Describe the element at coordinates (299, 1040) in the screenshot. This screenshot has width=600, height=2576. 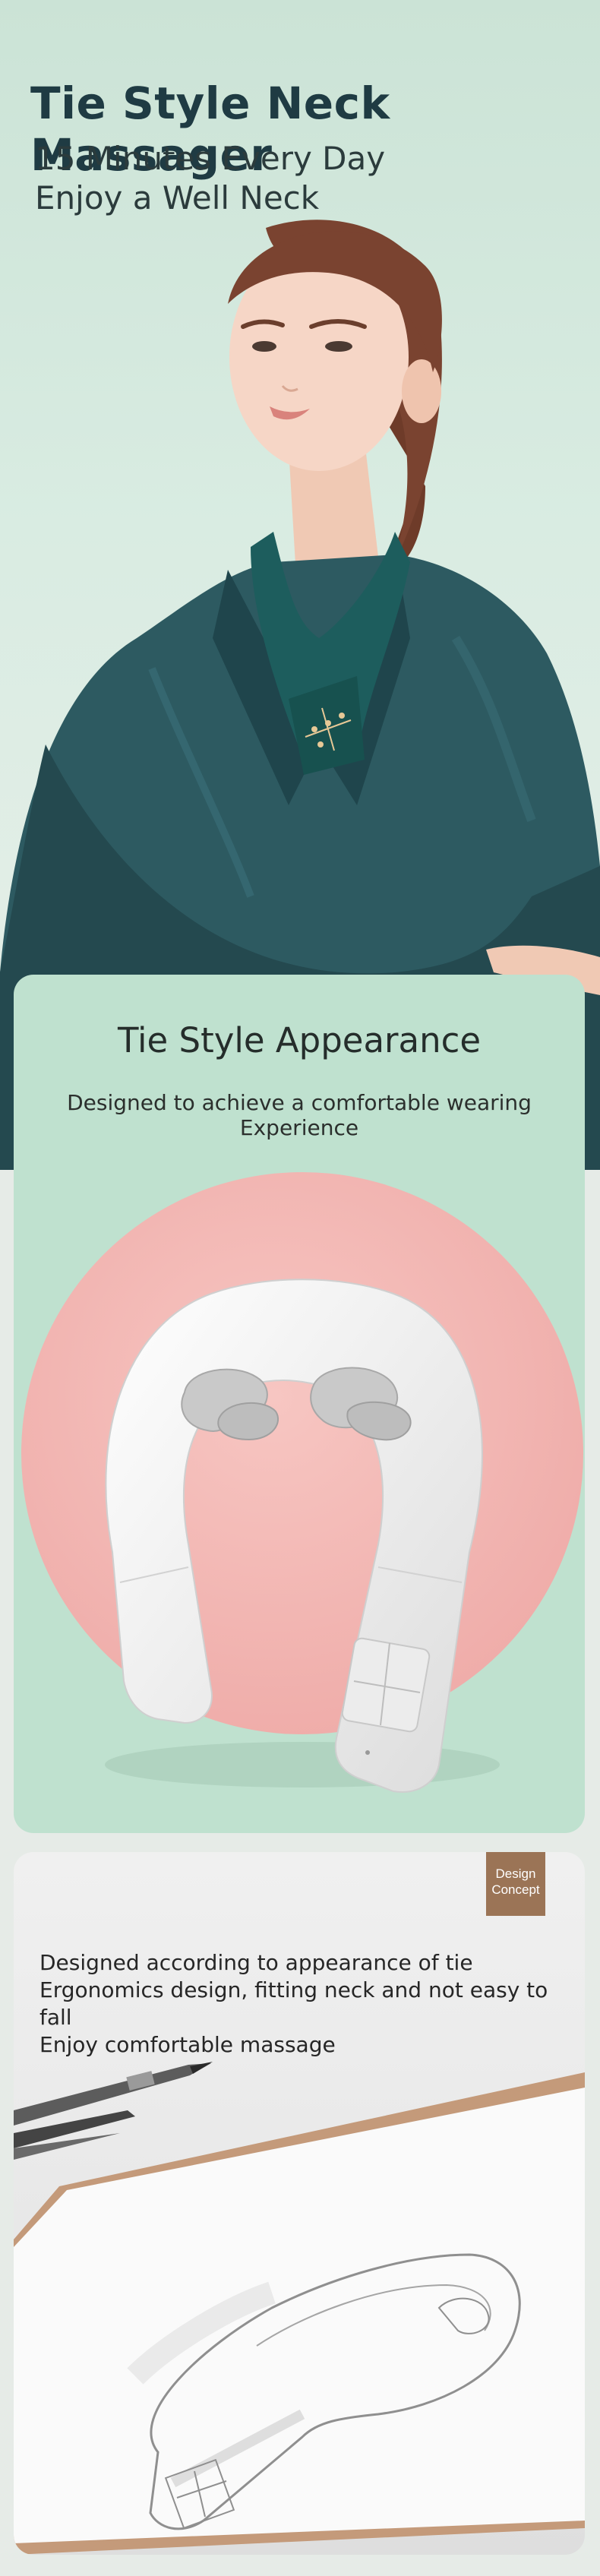
I see `appearance-title: Tie Style Appearance` at that location.